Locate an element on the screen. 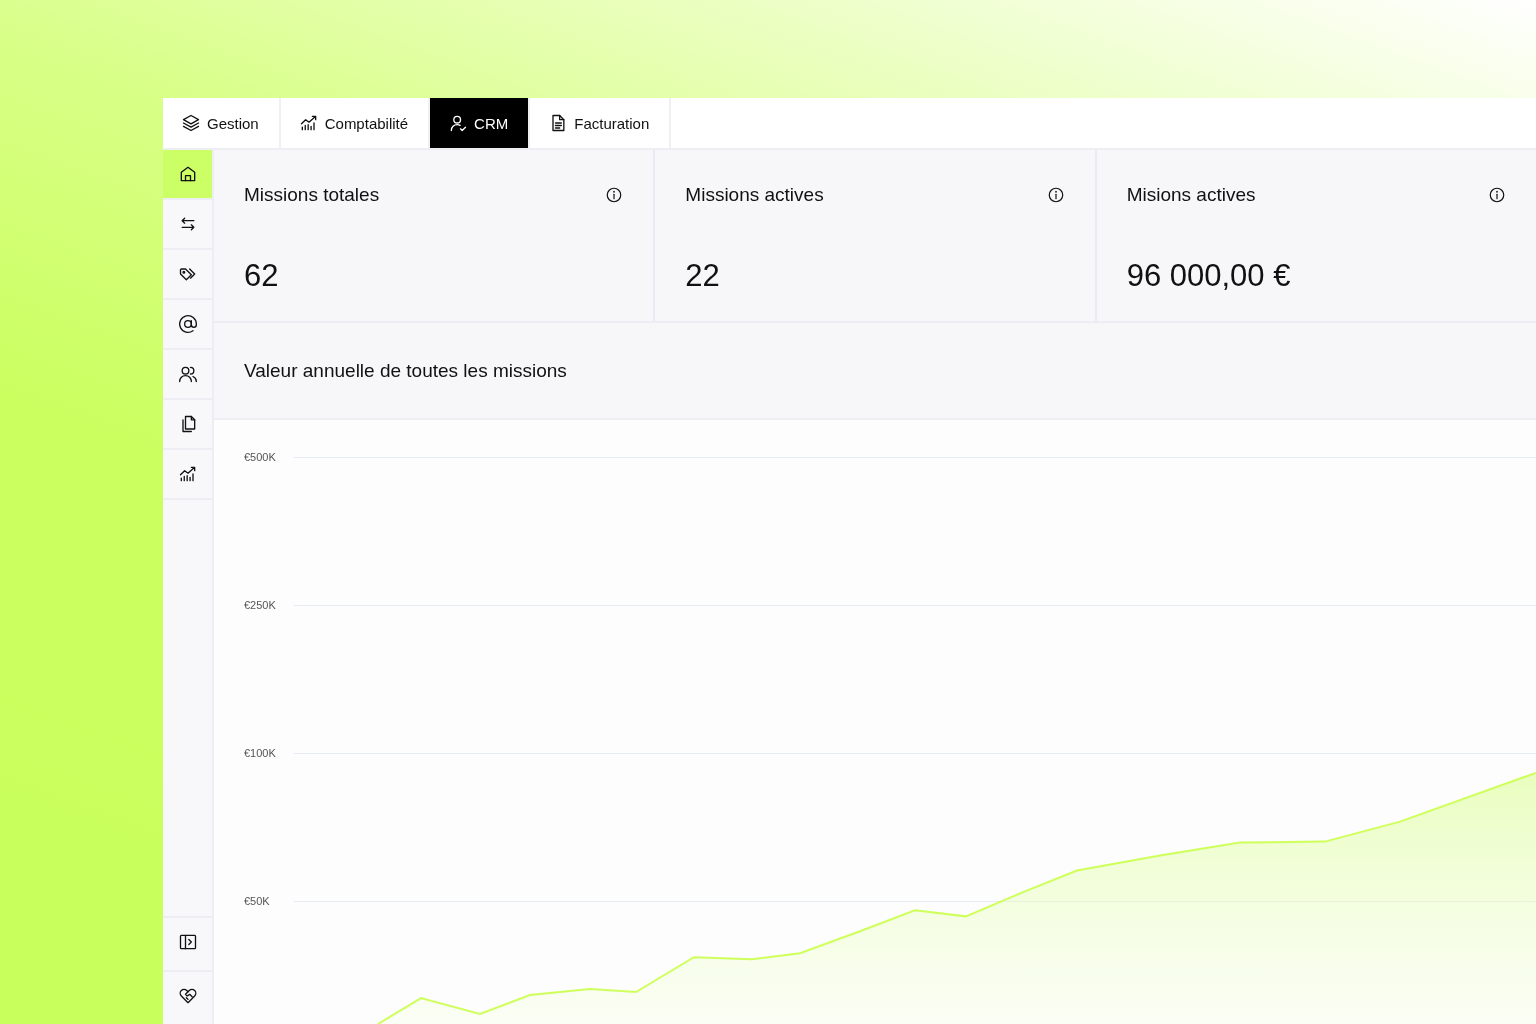  axis-tick-label: €500K is located at coordinates (260, 457).